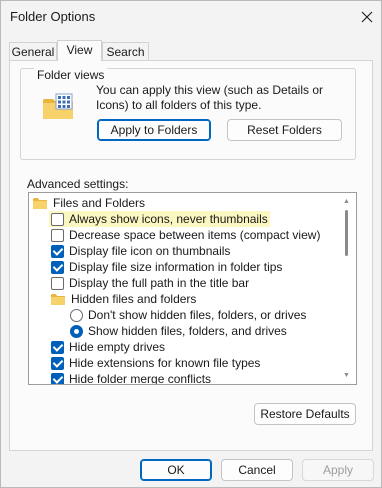  Describe the element at coordinates (117, 347) in the screenshot. I see `tree-item-label: Hide empty drives` at that location.